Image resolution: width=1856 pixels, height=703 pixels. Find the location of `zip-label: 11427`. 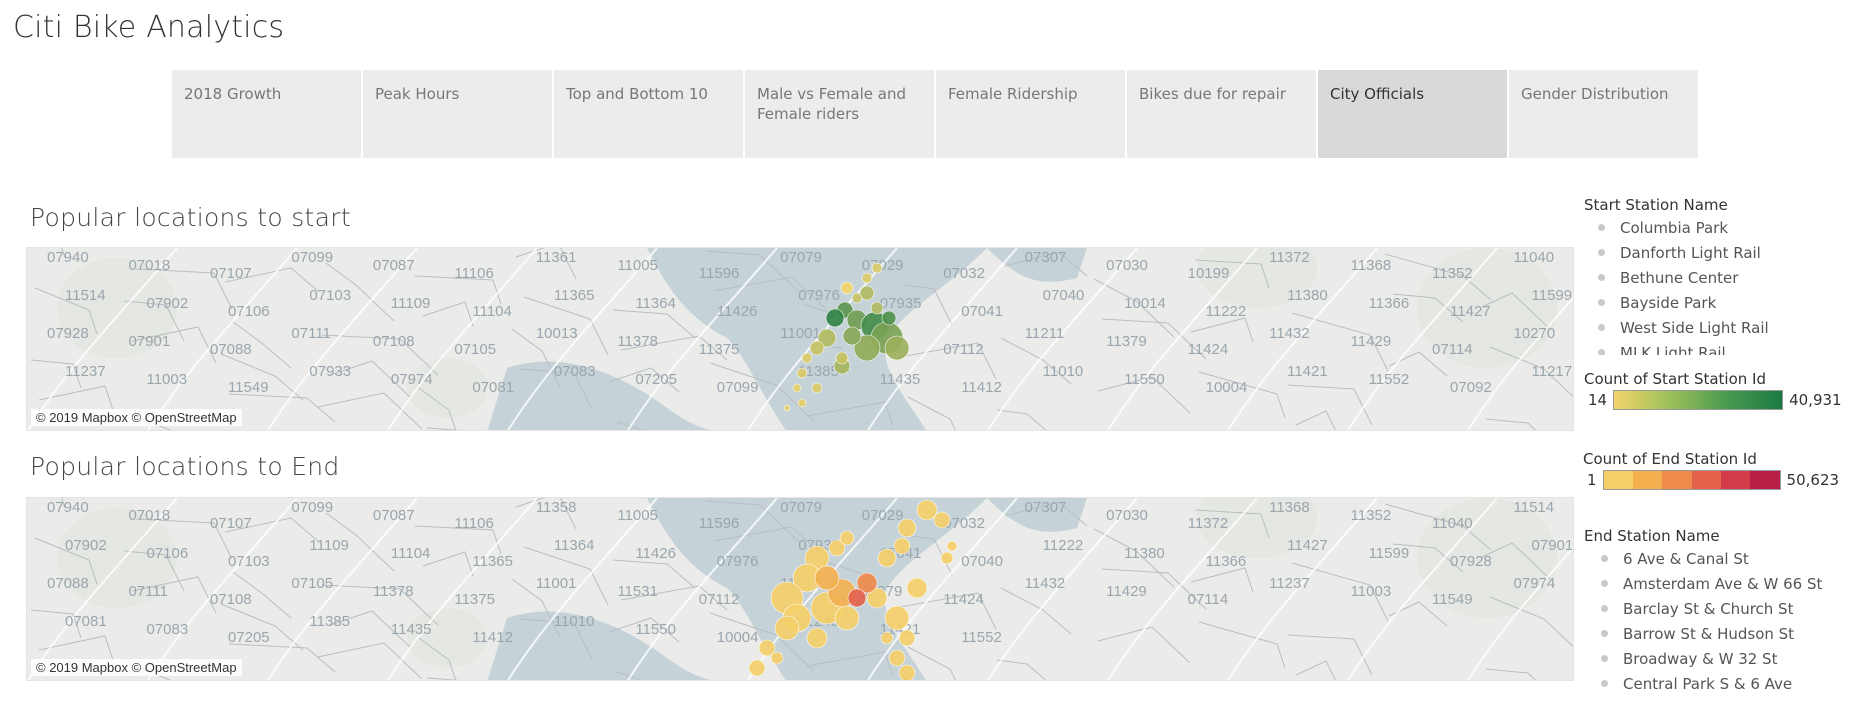

zip-label: 11427 is located at coordinates (1470, 311).